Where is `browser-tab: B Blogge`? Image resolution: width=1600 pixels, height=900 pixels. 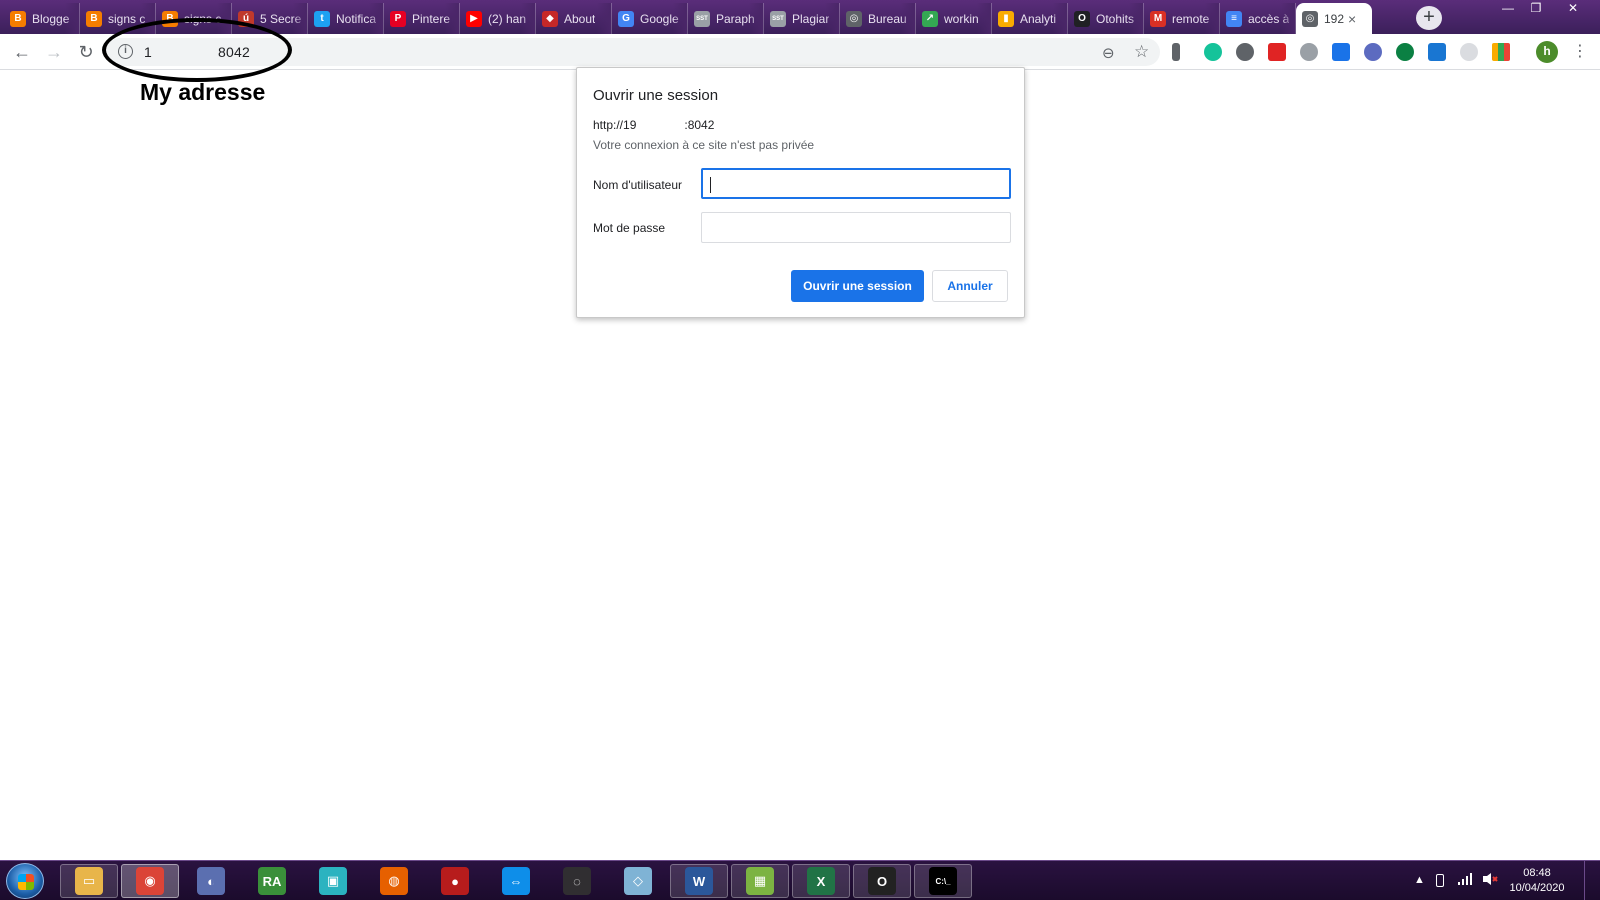
browser-tab: B Blogge is located at coordinates (42, 18).